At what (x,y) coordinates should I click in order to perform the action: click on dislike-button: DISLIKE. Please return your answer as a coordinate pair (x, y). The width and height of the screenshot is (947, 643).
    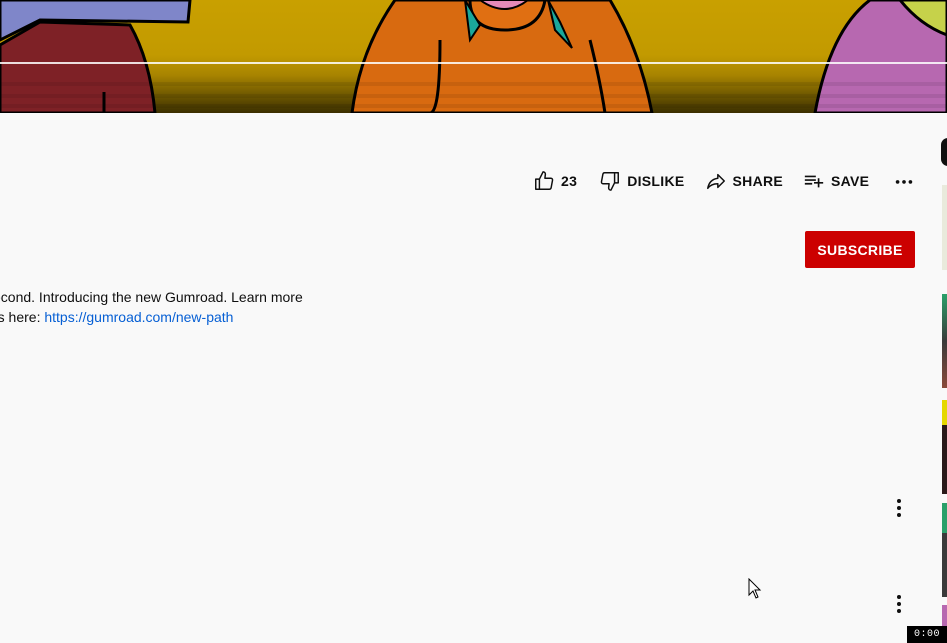
    Looking at the image, I should click on (641, 181).